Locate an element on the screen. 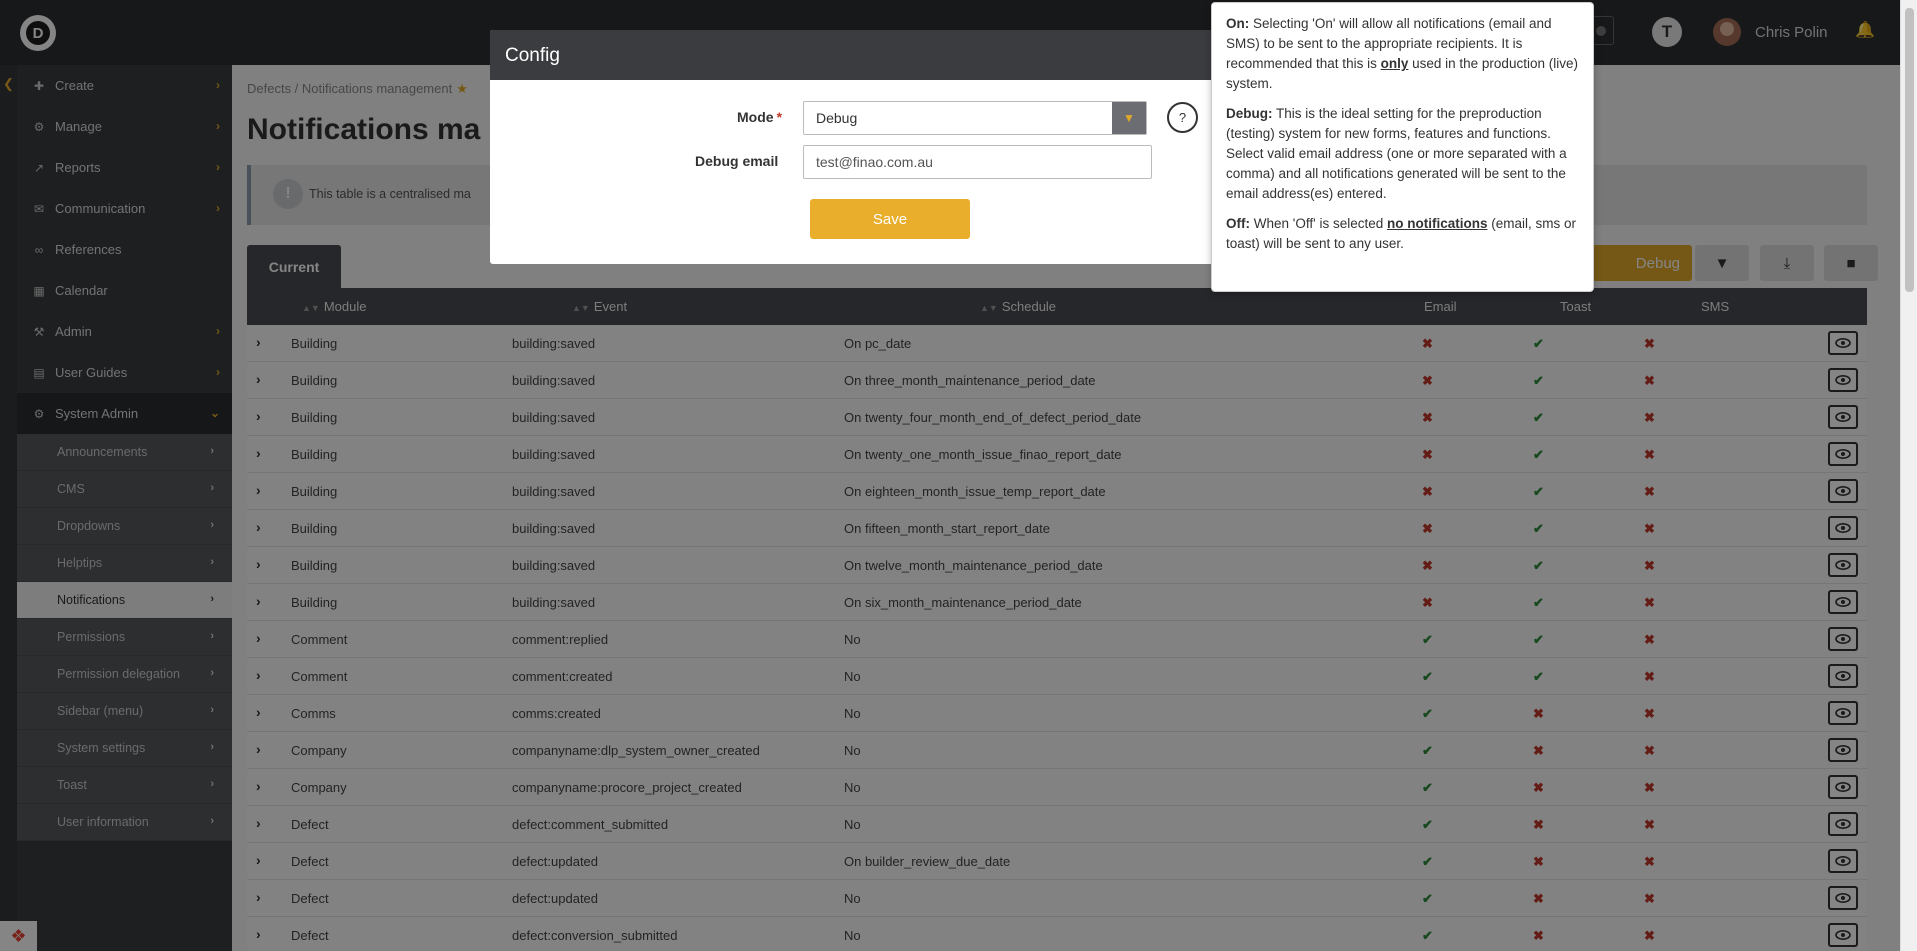 The width and height of the screenshot is (1917, 951). popover-off-text-1: When 'Off' is selected is located at coordinates (1318, 223).